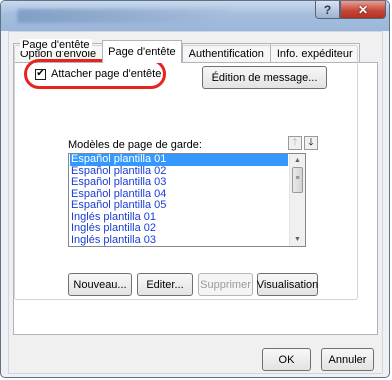 The image size is (392, 380). Describe the element at coordinates (303, 143) in the screenshot. I see `reorder-buttons: 🡑 🡓` at that location.